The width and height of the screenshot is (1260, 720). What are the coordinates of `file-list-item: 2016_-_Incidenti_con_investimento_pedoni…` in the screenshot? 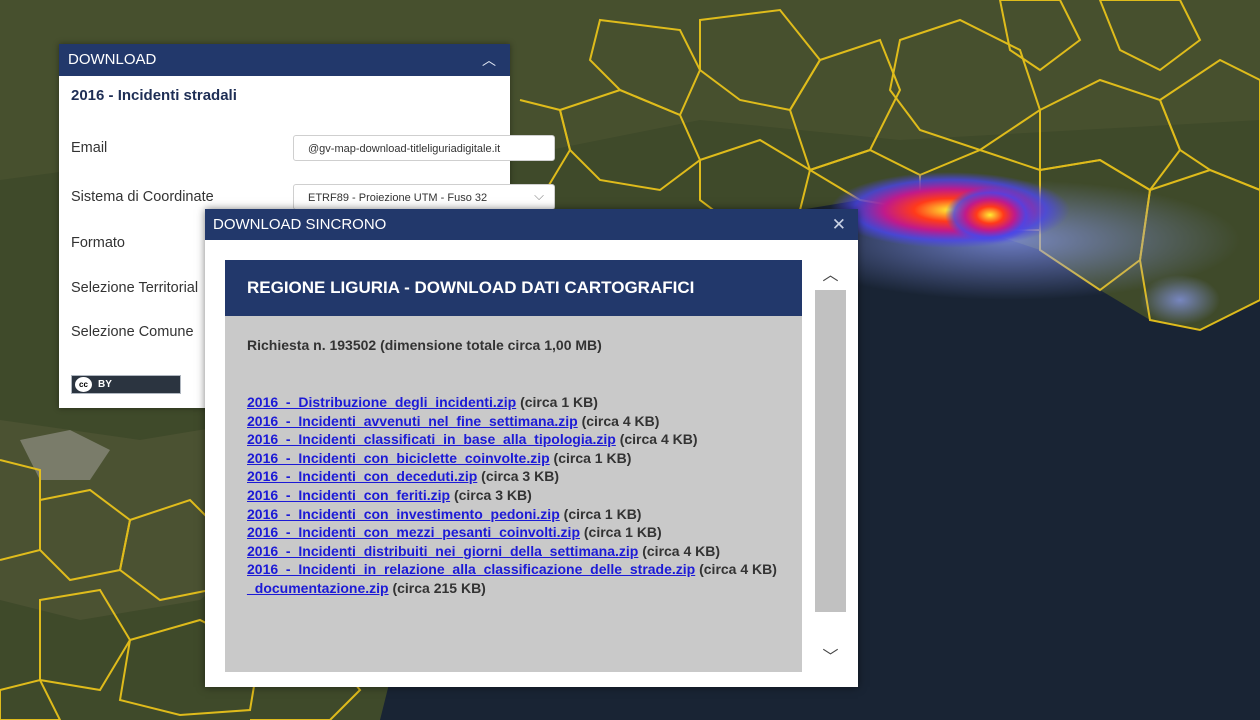 It's located at (517, 514).